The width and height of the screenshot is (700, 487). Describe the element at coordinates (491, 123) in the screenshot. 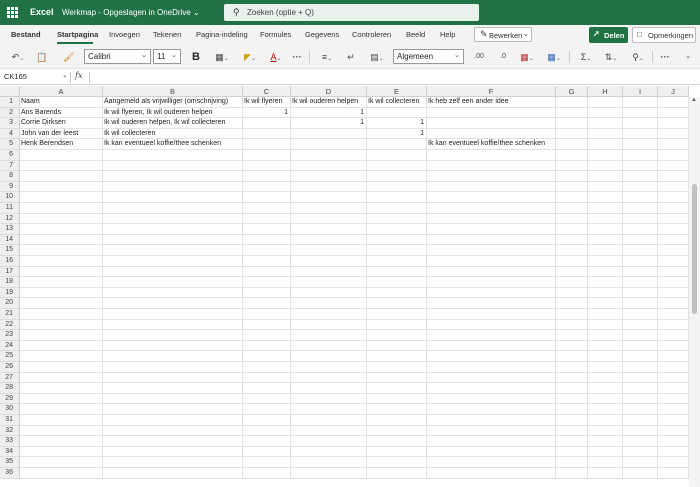

I see `cell-f3` at that location.